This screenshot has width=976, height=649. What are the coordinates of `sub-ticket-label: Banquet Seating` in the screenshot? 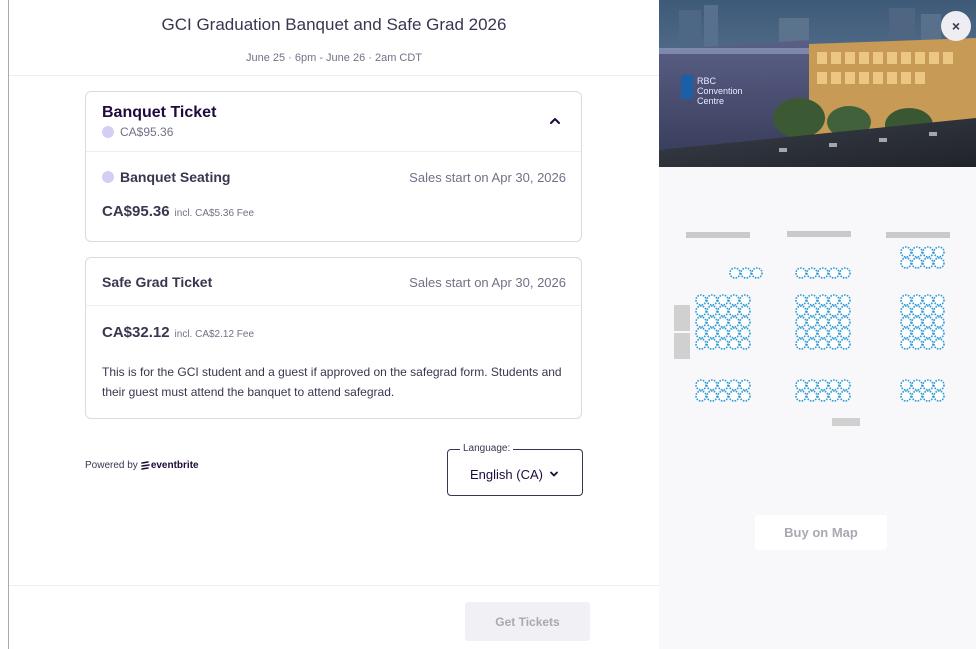 It's located at (175, 177).